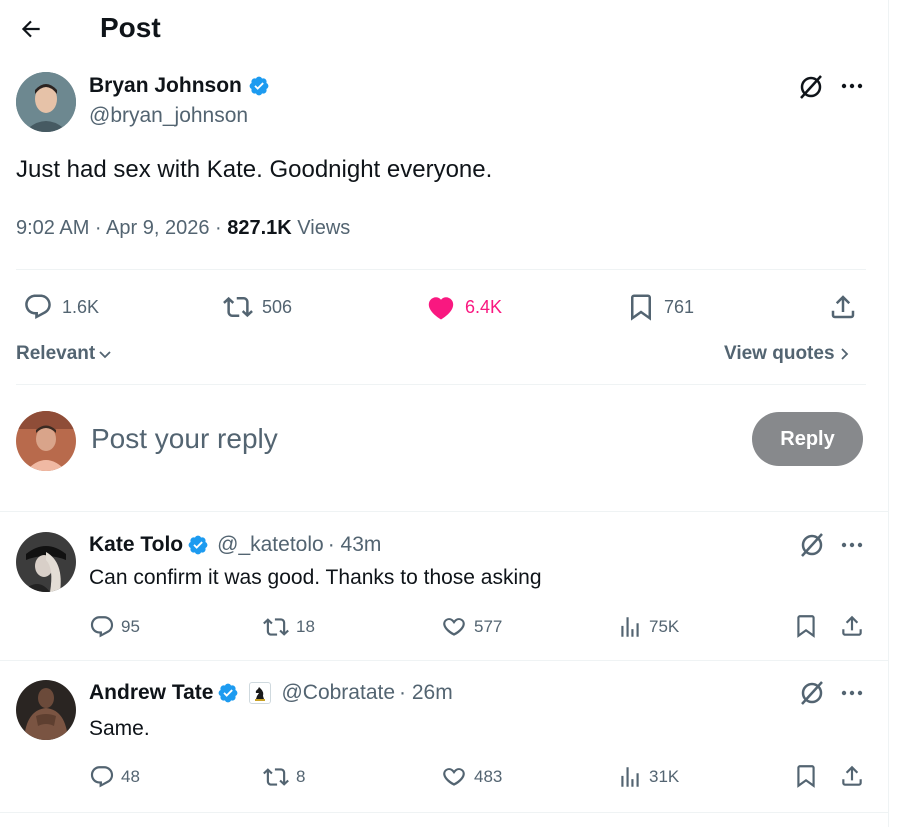 The height and width of the screenshot is (827, 921). I want to click on repost-action: 18, so click(288, 627).